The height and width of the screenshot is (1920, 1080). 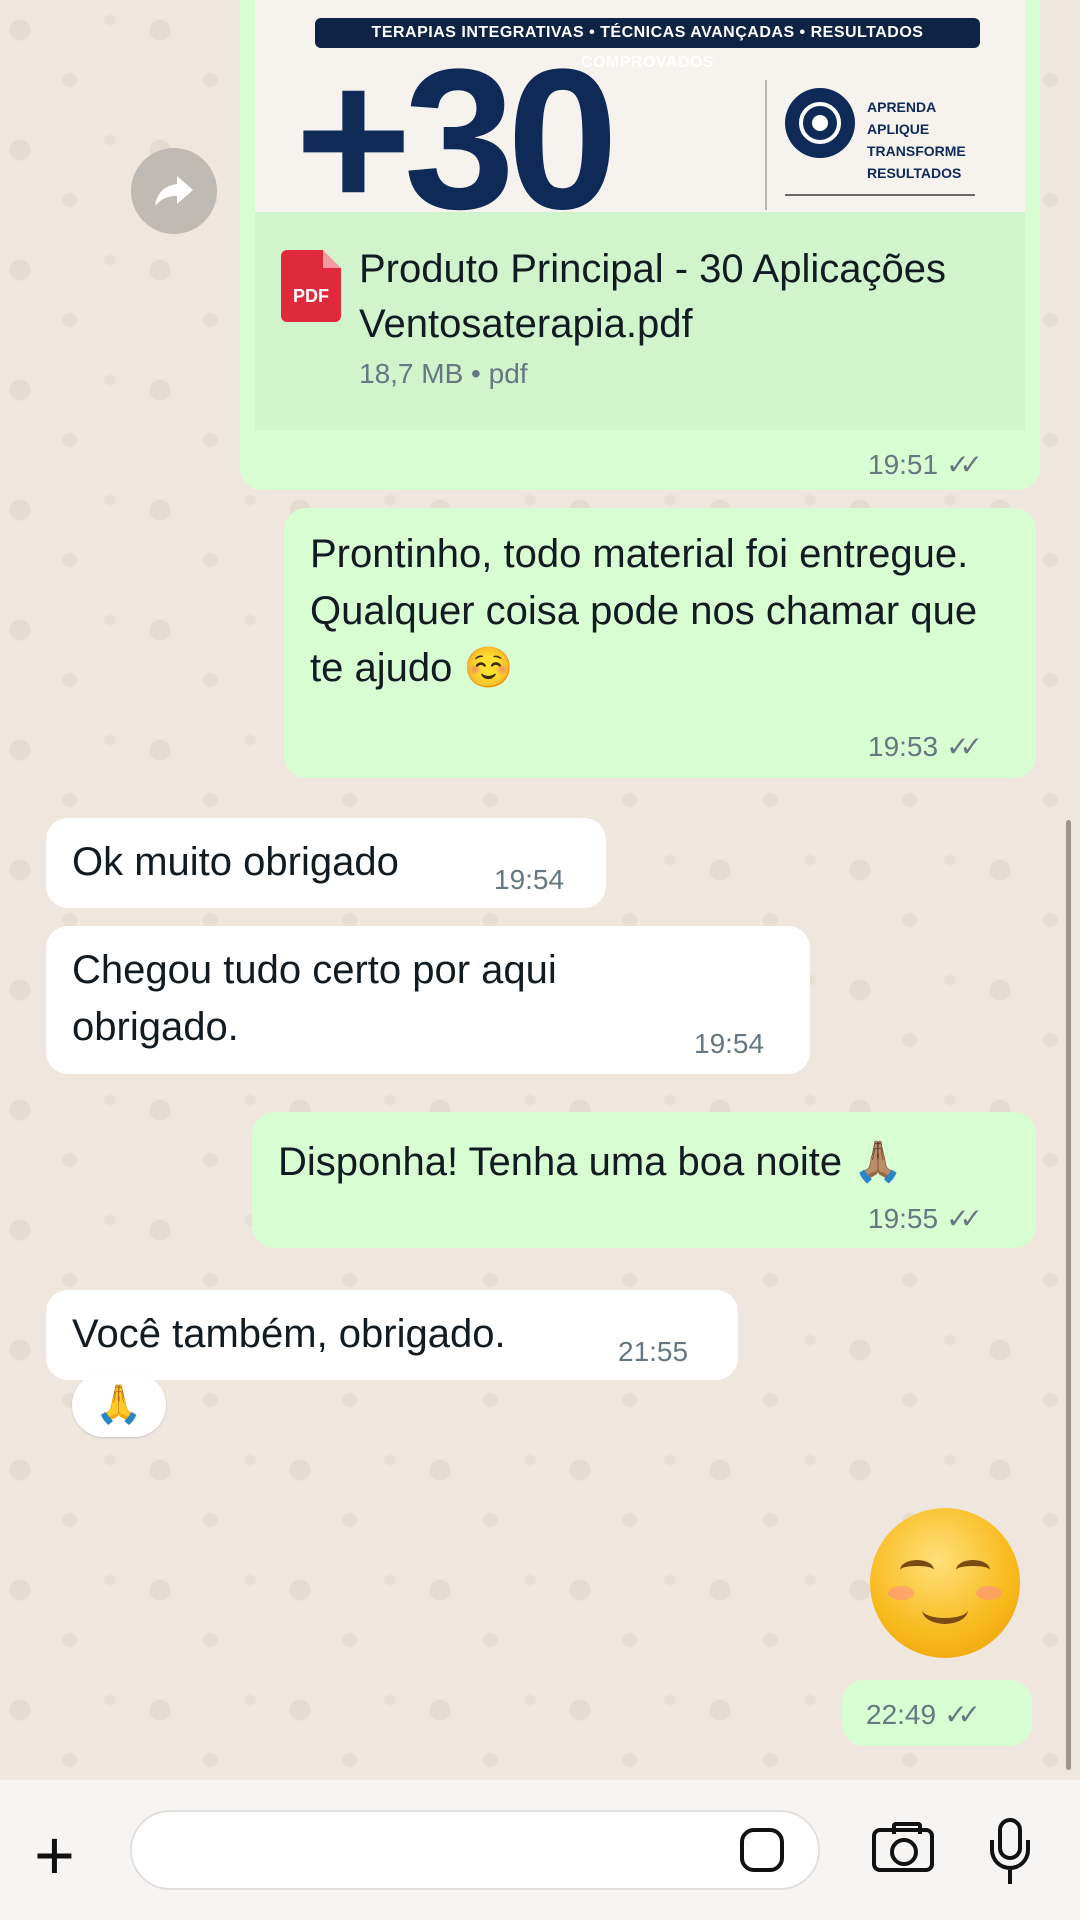 What do you see at coordinates (880, 195) in the screenshot?
I see `preview-rule` at bounding box center [880, 195].